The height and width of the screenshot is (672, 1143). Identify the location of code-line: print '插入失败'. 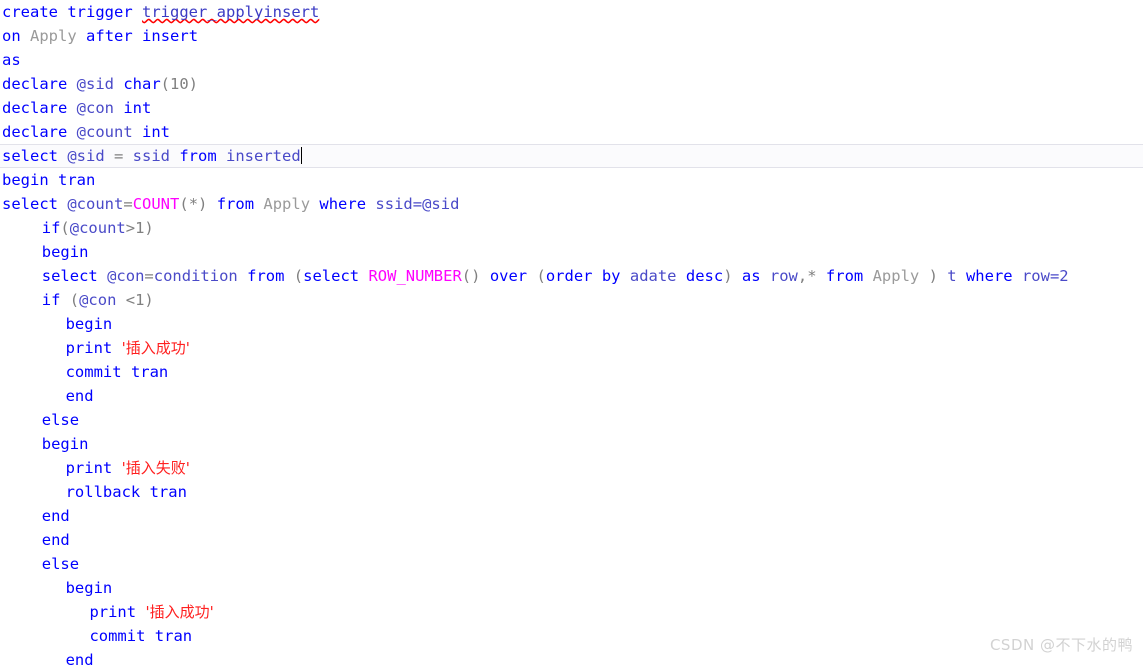
(571, 468).